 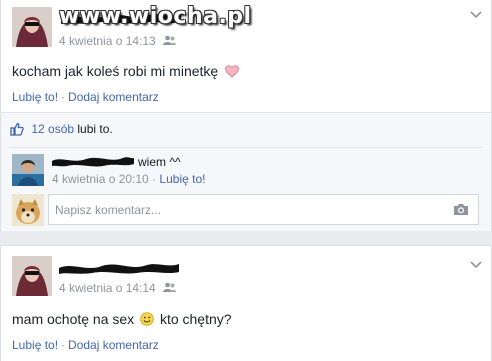 I want to click on camera-icon, so click(x=461, y=209).